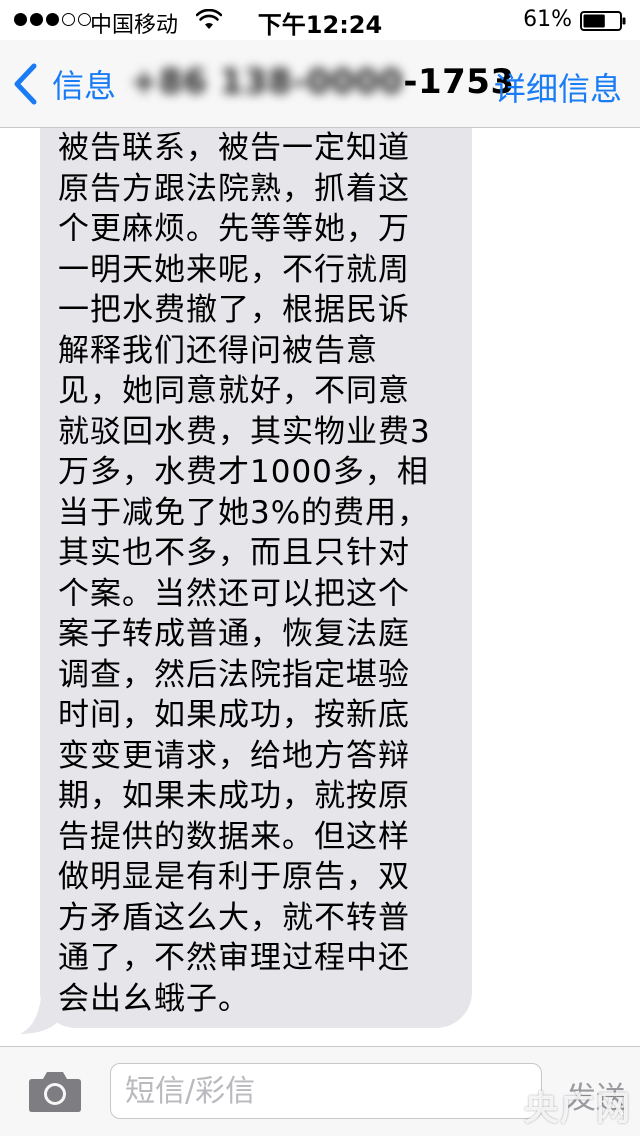 The height and width of the screenshot is (1136, 640). Describe the element at coordinates (244, 431) in the screenshot. I see `message-line: 就驳回水费，其实物业费3` at that location.